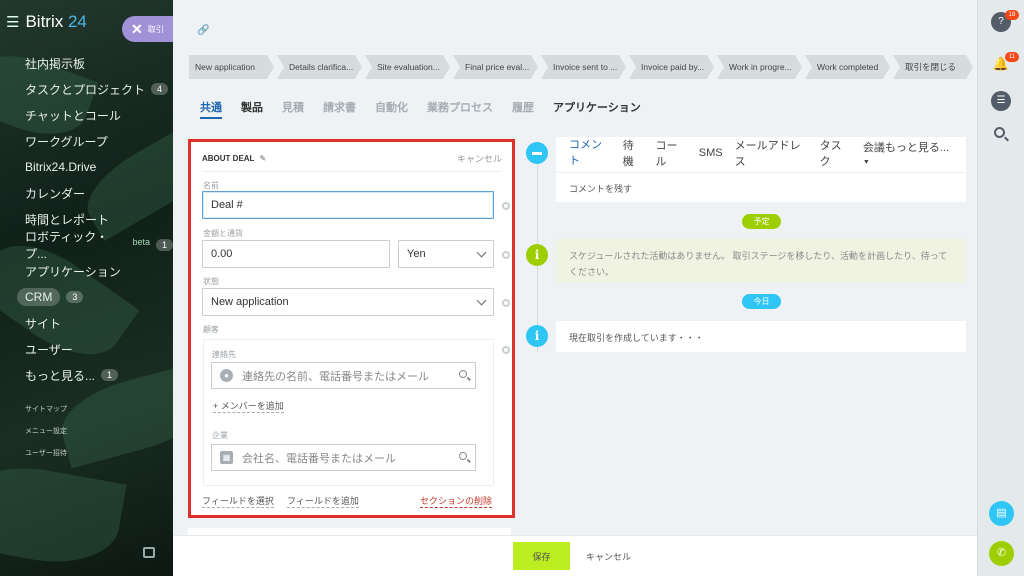 Image resolution: width=1024 pixels, height=576 pixels. What do you see at coordinates (460, 109) in the screenshot?
I see `tab-workflows: 業務プロセス` at bounding box center [460, 109].